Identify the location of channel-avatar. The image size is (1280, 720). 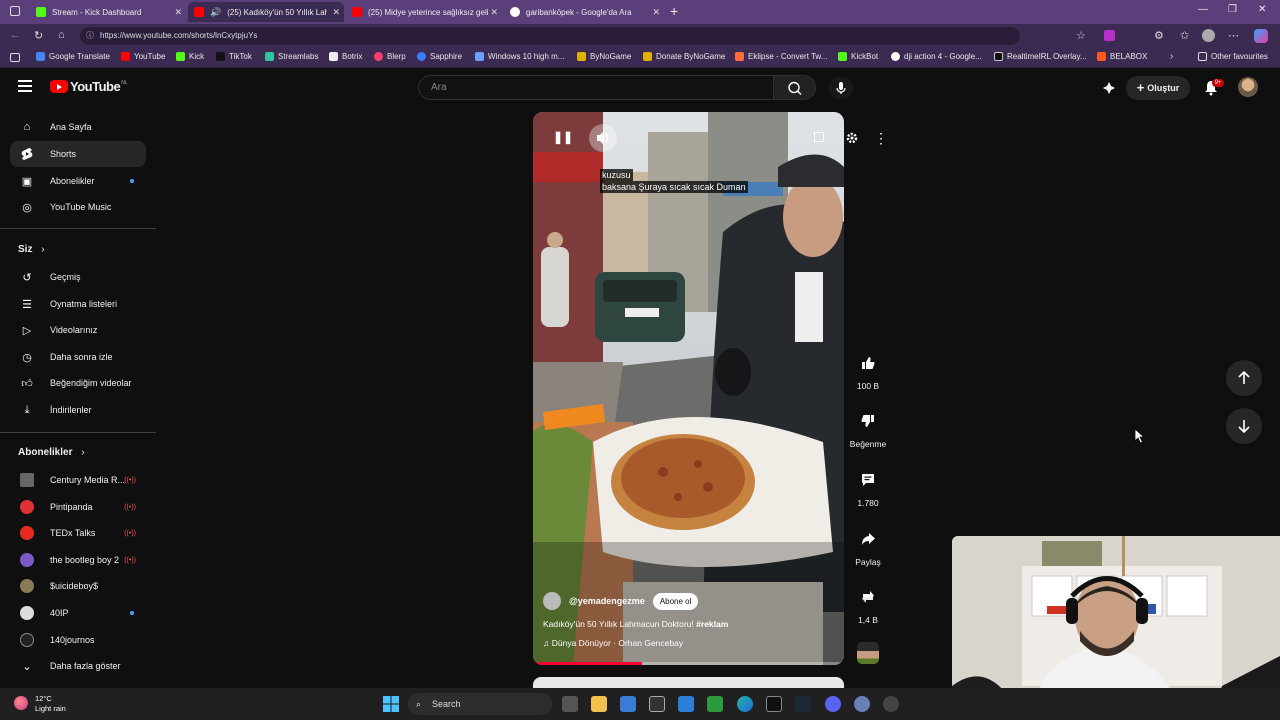
(552, 601).